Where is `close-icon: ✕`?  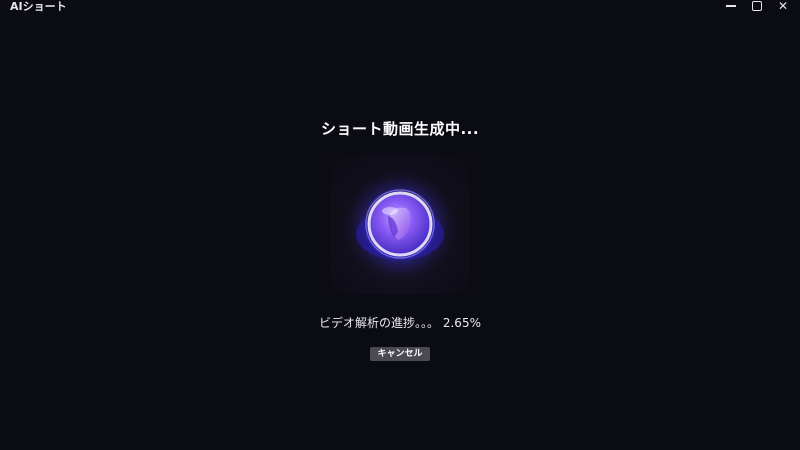
close-icon: ✕ is located at coordinates (783, 6).